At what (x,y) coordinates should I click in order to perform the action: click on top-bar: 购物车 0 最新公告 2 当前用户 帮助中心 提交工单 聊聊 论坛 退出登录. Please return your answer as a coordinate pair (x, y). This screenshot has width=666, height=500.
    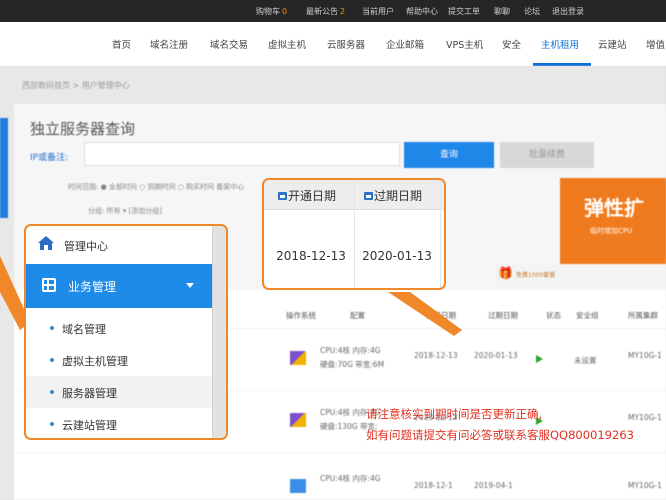
    Looking at the image, I should click on (333, 11).